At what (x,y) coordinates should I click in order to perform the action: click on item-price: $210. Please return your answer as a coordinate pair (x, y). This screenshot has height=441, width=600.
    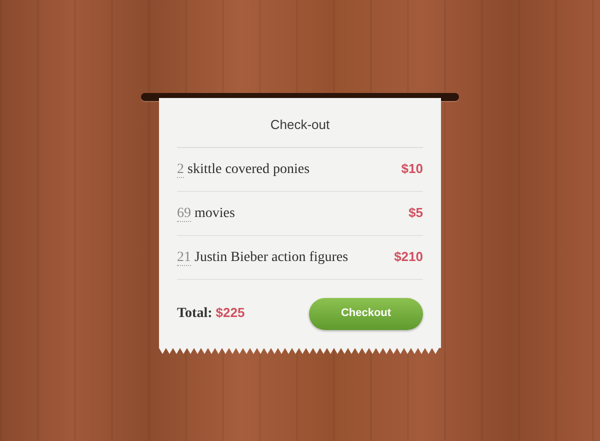
    Looking at the image, I should click on (408, 257).